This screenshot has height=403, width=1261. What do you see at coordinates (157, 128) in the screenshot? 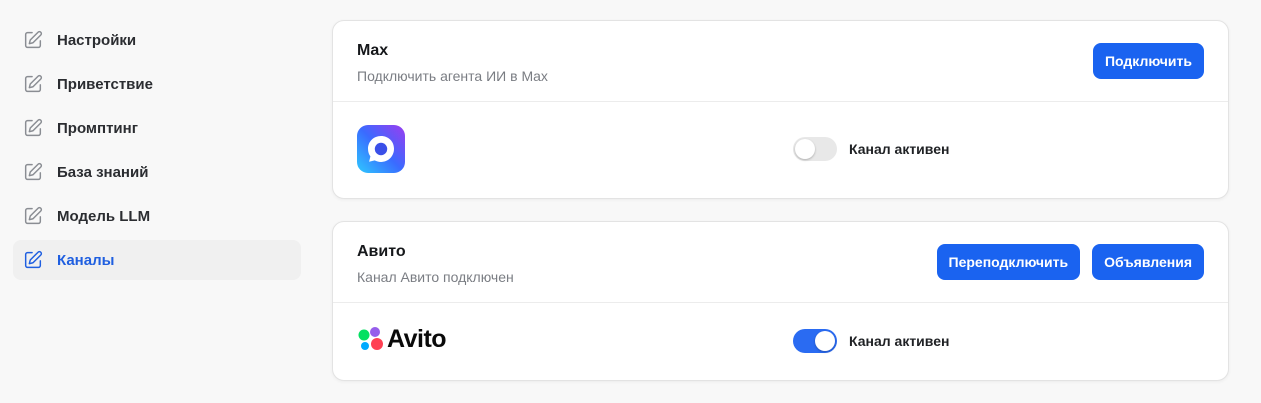
I see `sidebar-item-prompting: Промптинг` at bounding box center [157, 128].